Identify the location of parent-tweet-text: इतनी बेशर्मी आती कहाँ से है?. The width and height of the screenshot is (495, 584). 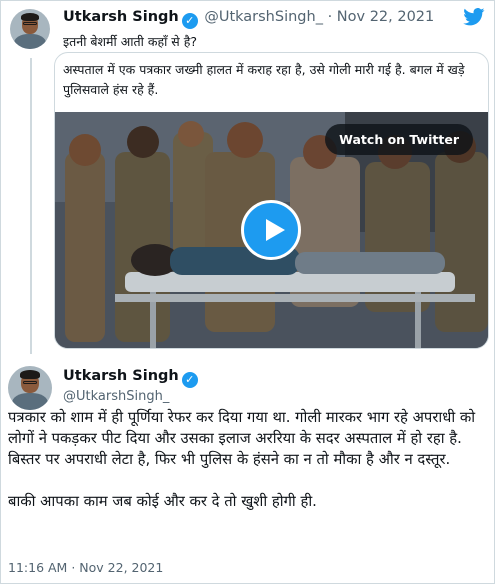
(130, 41).